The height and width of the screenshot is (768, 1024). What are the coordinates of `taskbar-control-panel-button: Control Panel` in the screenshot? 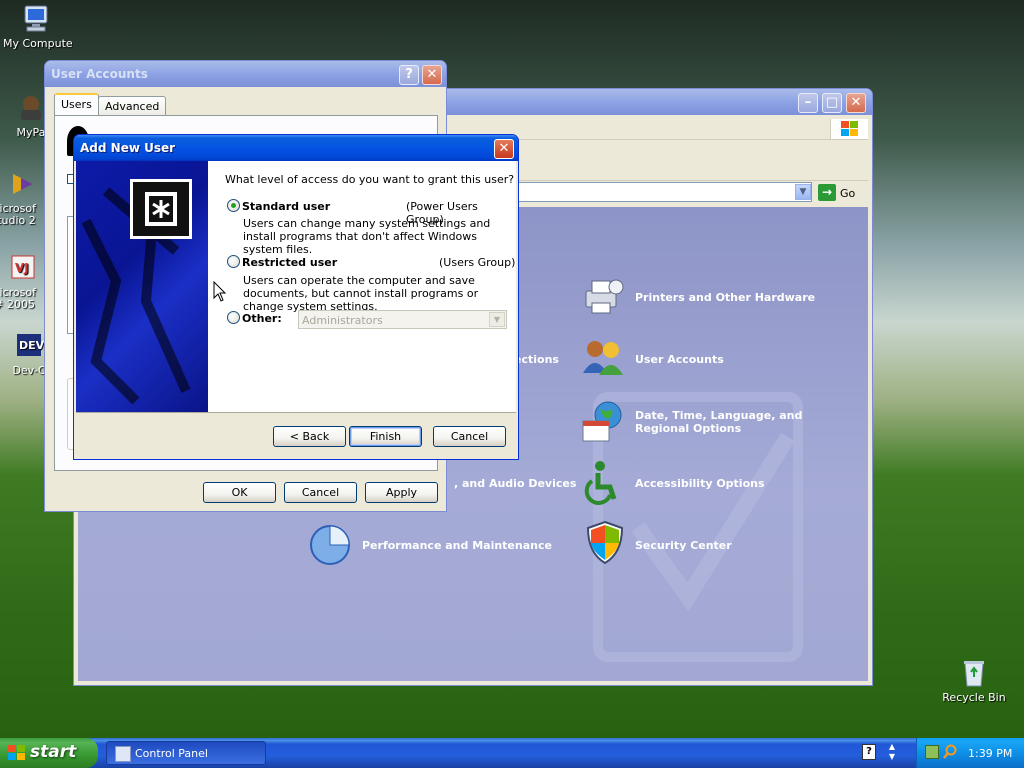 It's located at (186, 753).